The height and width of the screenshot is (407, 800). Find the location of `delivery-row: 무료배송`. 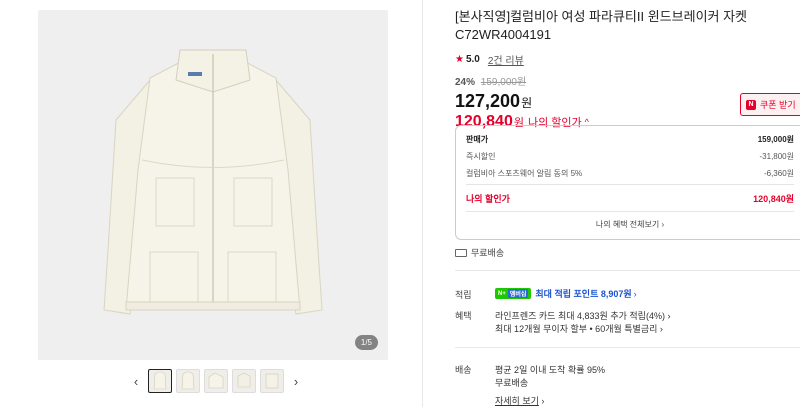

delivery-row: 무료배송 is located at coordinates (479, 252).